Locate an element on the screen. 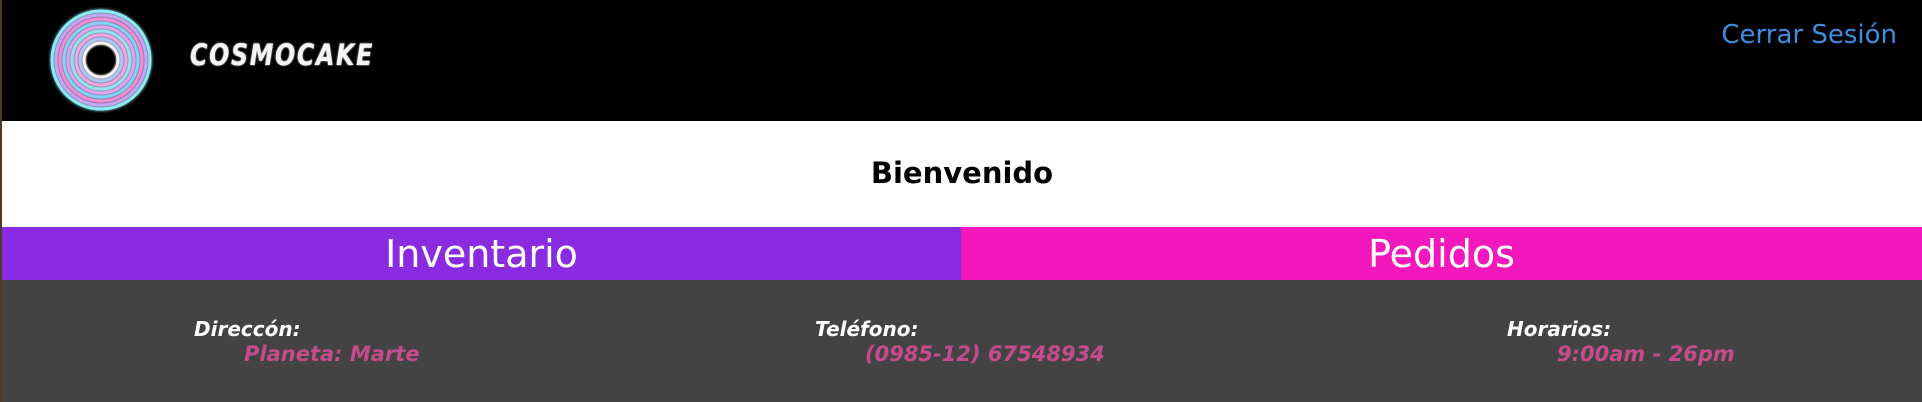 The image size is (1922, 402). brand-name: COSMOCAKE is located at coordinates (282, 55).